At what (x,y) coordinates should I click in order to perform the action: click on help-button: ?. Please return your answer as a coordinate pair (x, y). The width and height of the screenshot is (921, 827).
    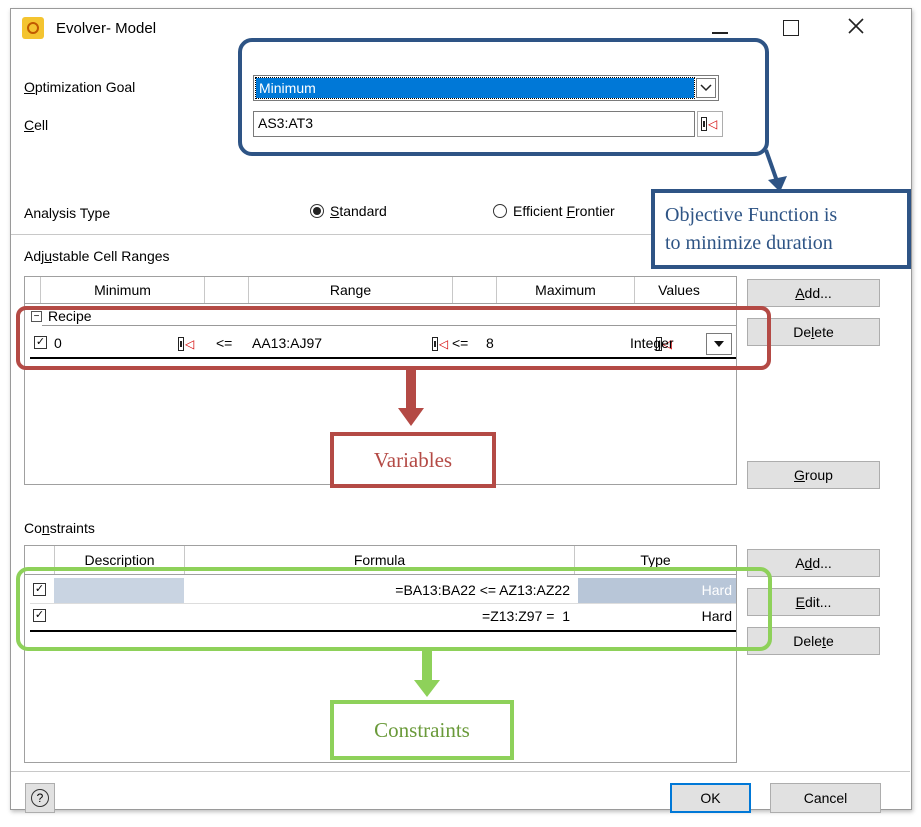
    Looking at the image, I should click on (40, 798).